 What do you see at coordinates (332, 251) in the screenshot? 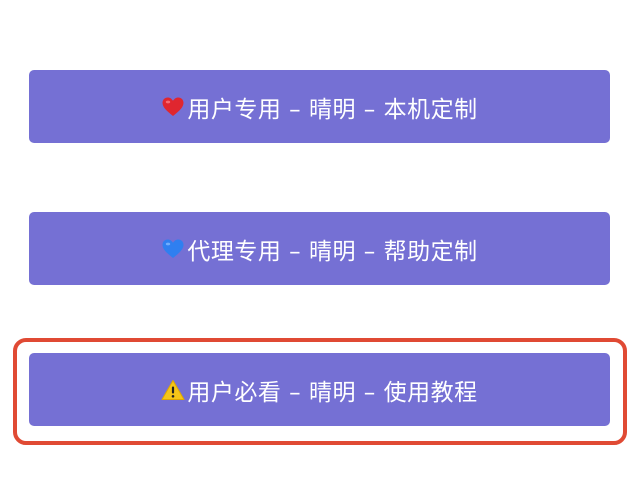
I see `agent-custom-label: 代理专用 – 晴明 – 帮助定制` at bounding box center [332, 251].